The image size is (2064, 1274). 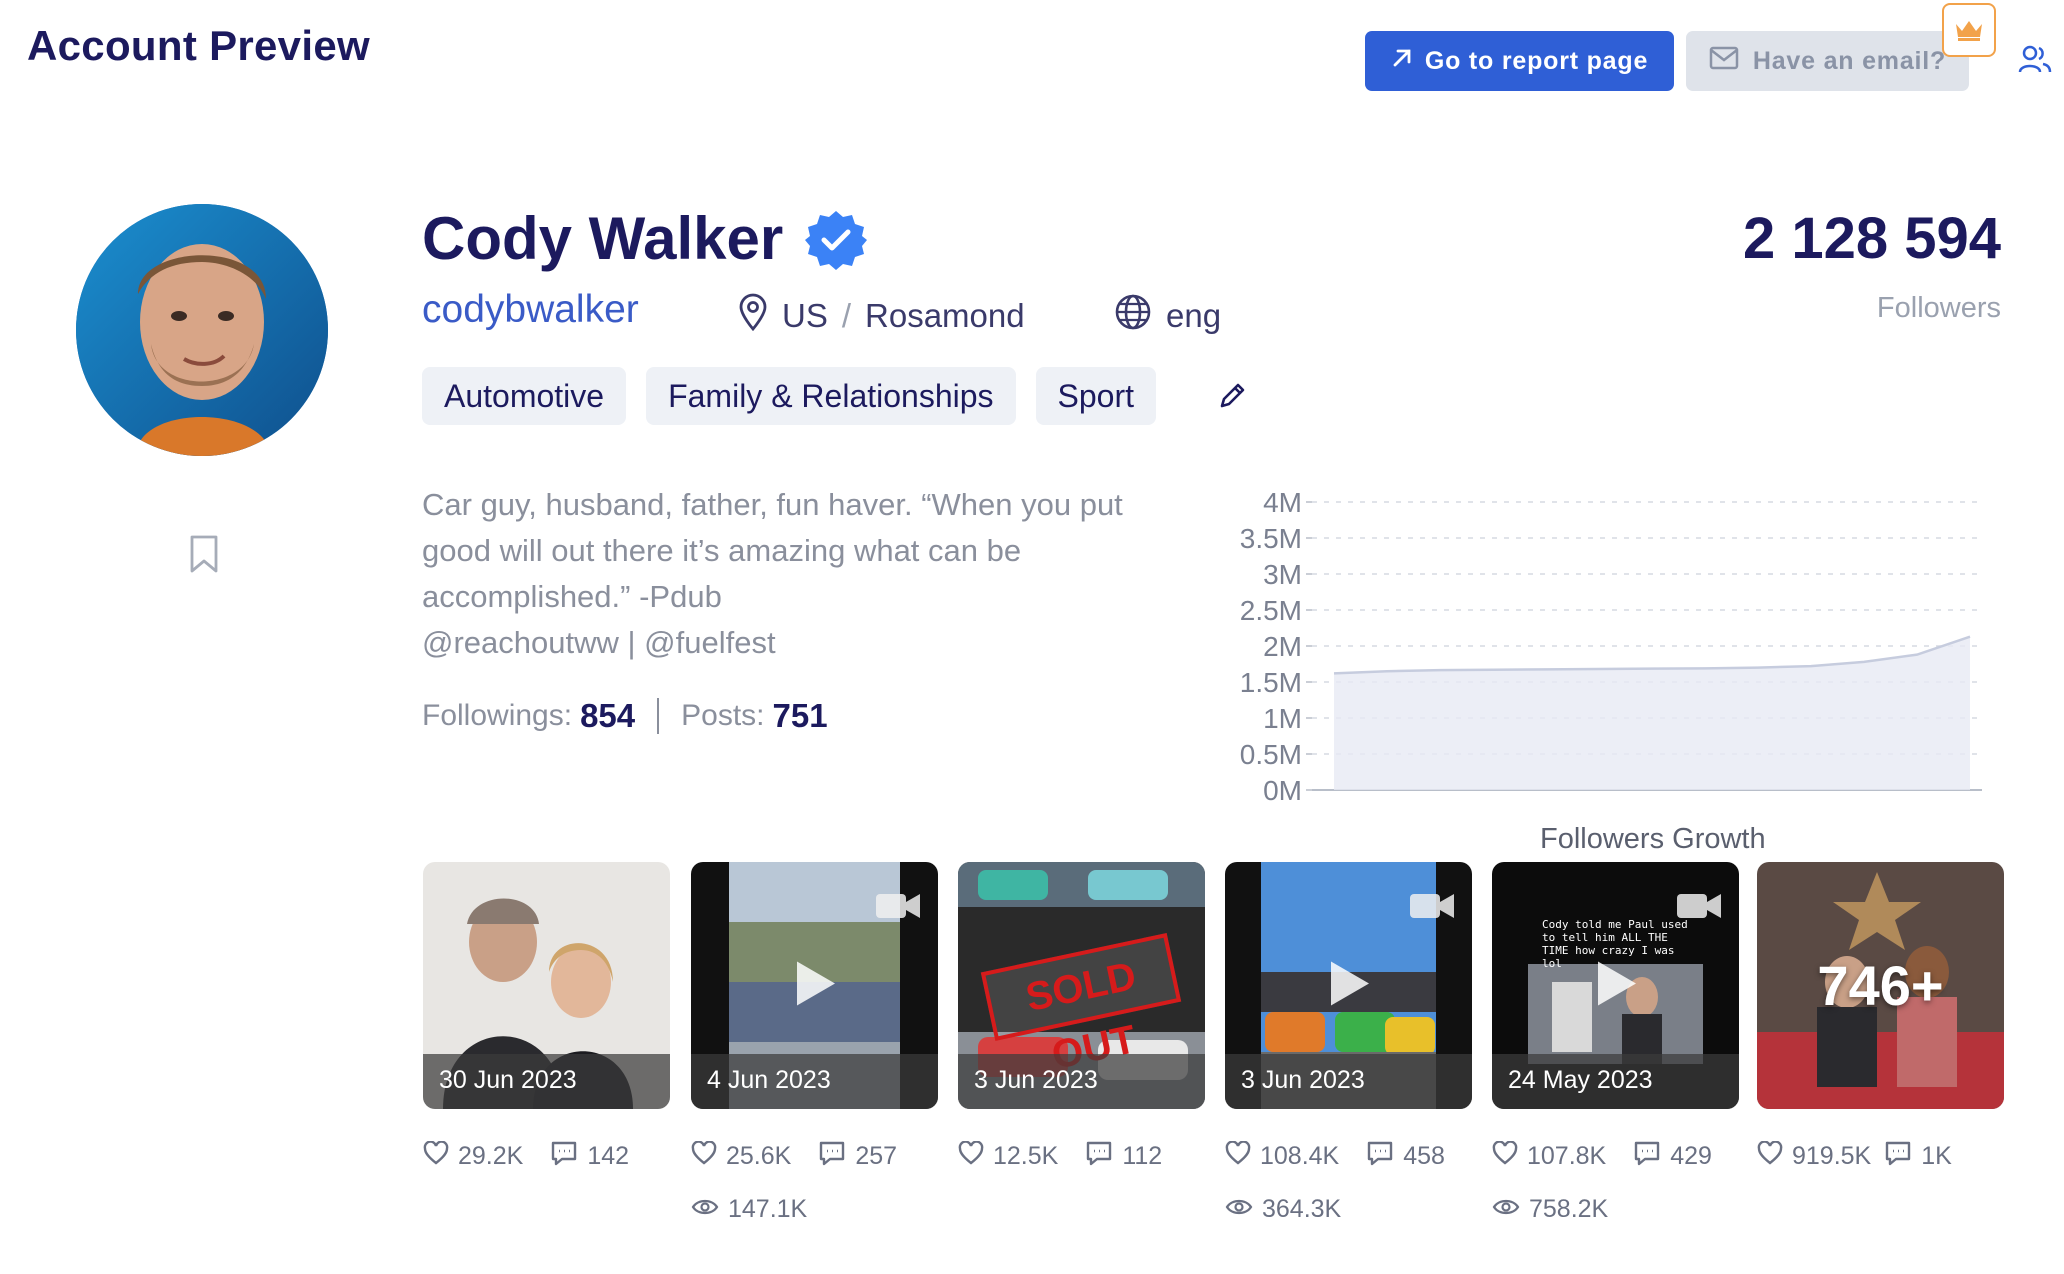 What do you see at coordinates (546, 985) in the screenshot?
I see `post-thumbnail-1: 30 Jun 2023` at bounding box center [546, 985].